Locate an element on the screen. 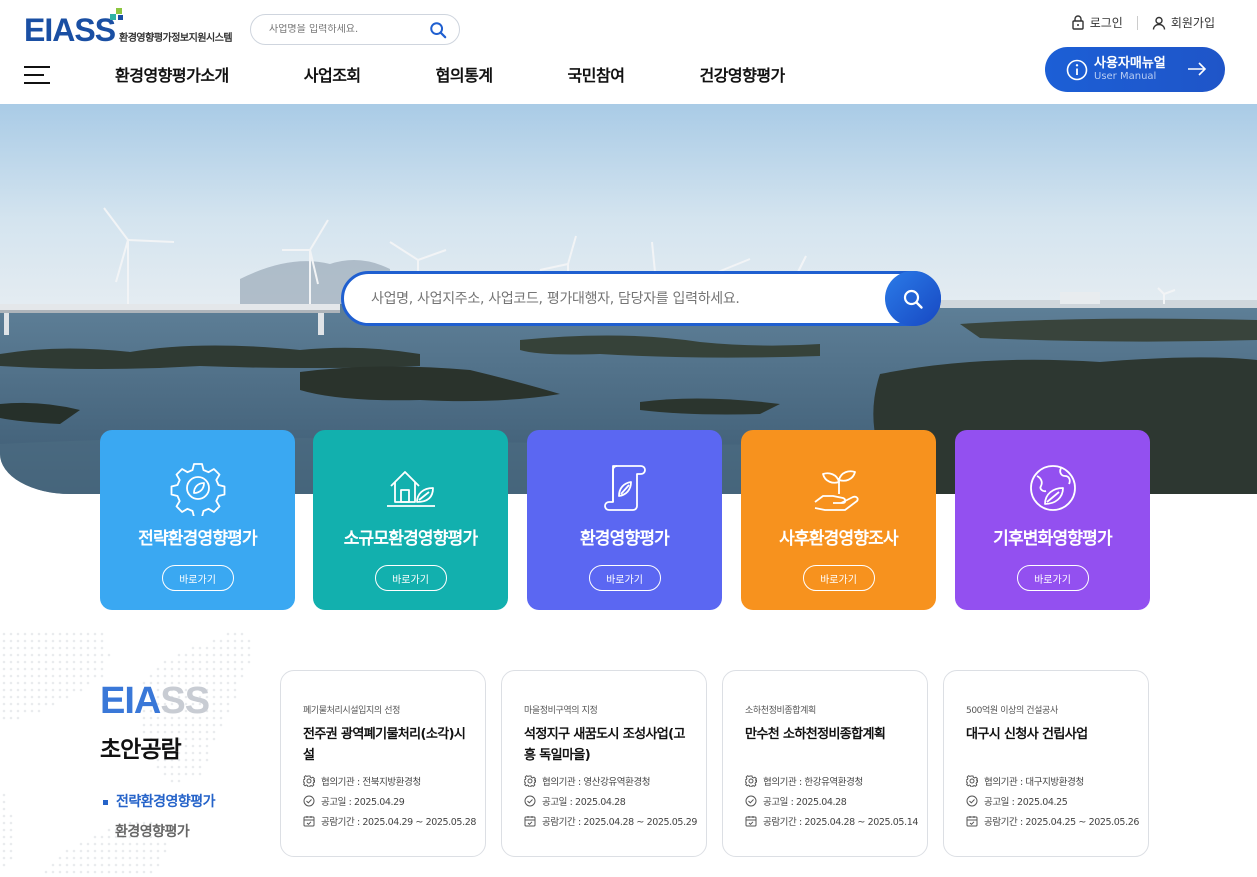 This screenshot has width=1257, height=877. nav-item-health: 건강영향평가 is located at coordinates (742, 74).